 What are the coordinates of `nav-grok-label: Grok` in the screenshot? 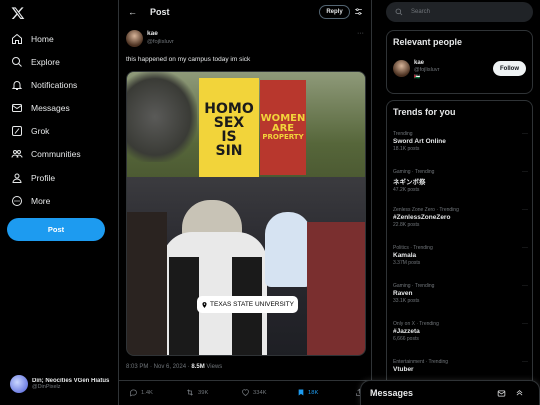 It's located at (40, 131).